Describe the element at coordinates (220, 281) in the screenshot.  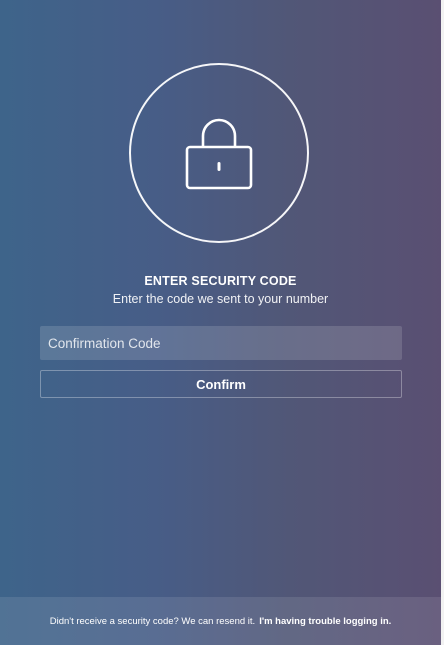
I see `page-title: ENTER SECURITY CODE` at that location.